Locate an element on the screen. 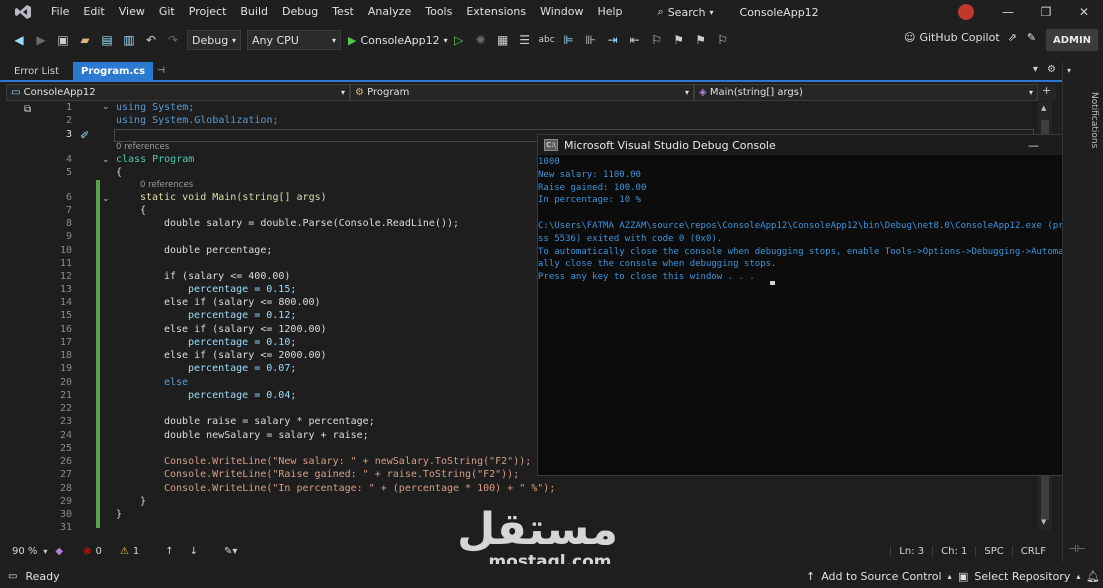  line-number: Ln: 3 is located at coordinates (911, 551).